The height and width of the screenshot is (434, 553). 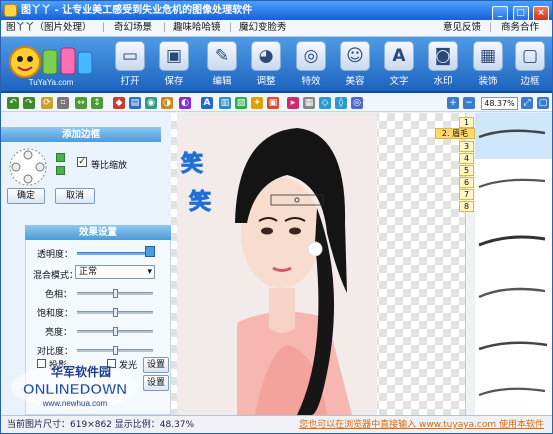 I want to click on close-button: ×, so click(x=541, y=13).